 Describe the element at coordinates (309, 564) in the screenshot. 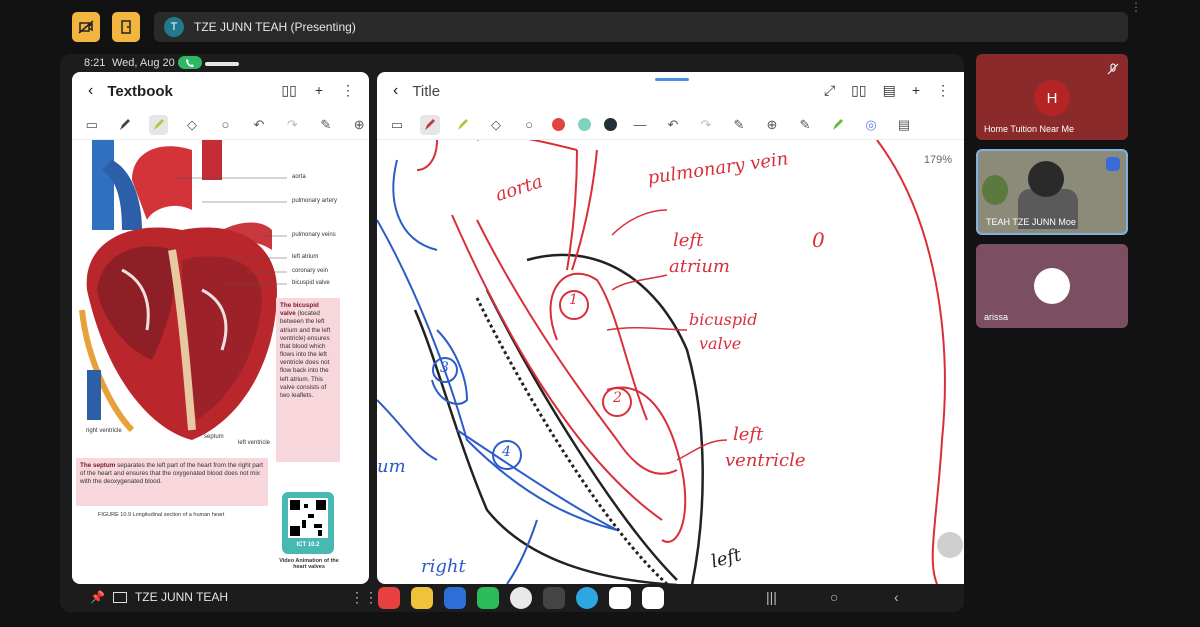

I see `qr-caption: Video Animation of the heart valves` at that location.